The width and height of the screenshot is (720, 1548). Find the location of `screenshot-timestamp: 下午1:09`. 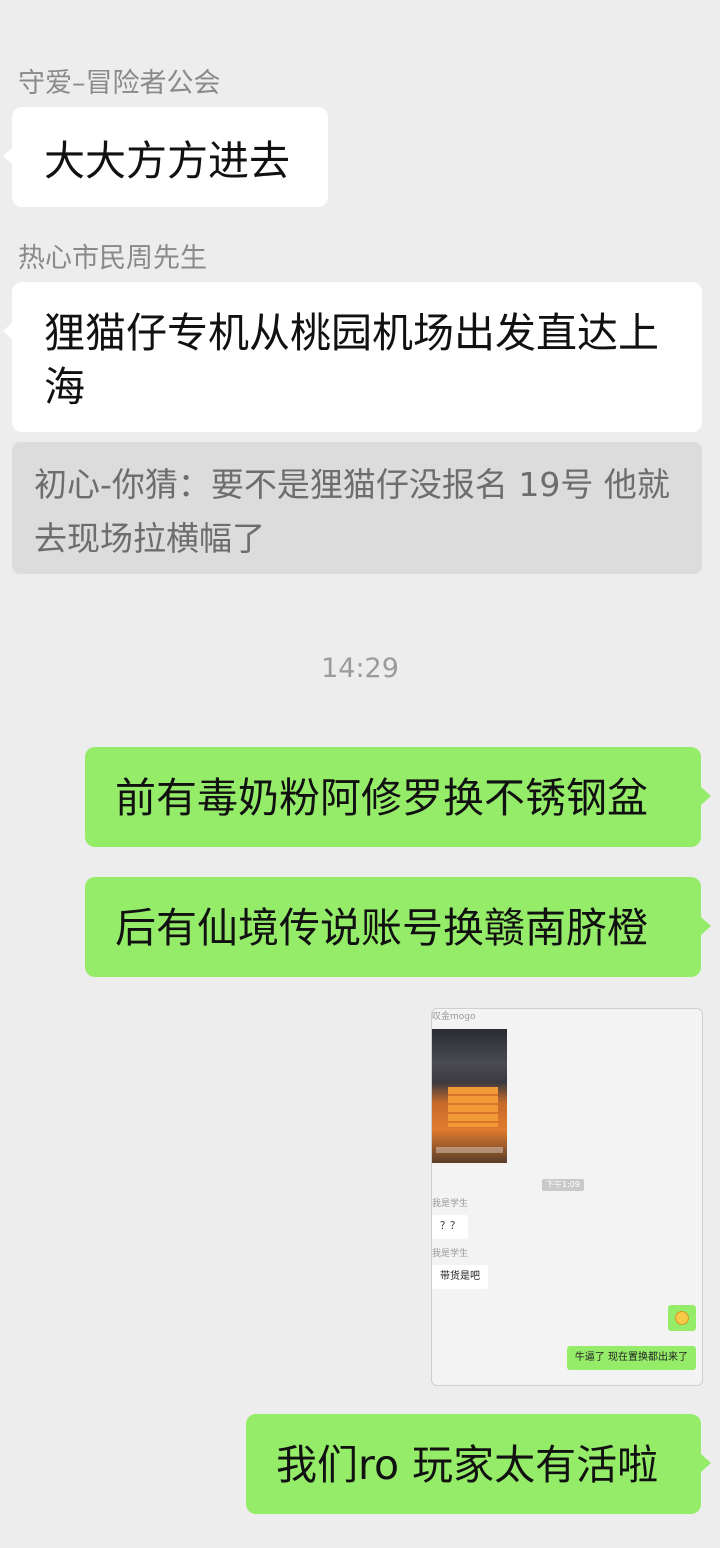

screenshot-timestamp: 下午1:09 is located at coordinates (563, 1185).